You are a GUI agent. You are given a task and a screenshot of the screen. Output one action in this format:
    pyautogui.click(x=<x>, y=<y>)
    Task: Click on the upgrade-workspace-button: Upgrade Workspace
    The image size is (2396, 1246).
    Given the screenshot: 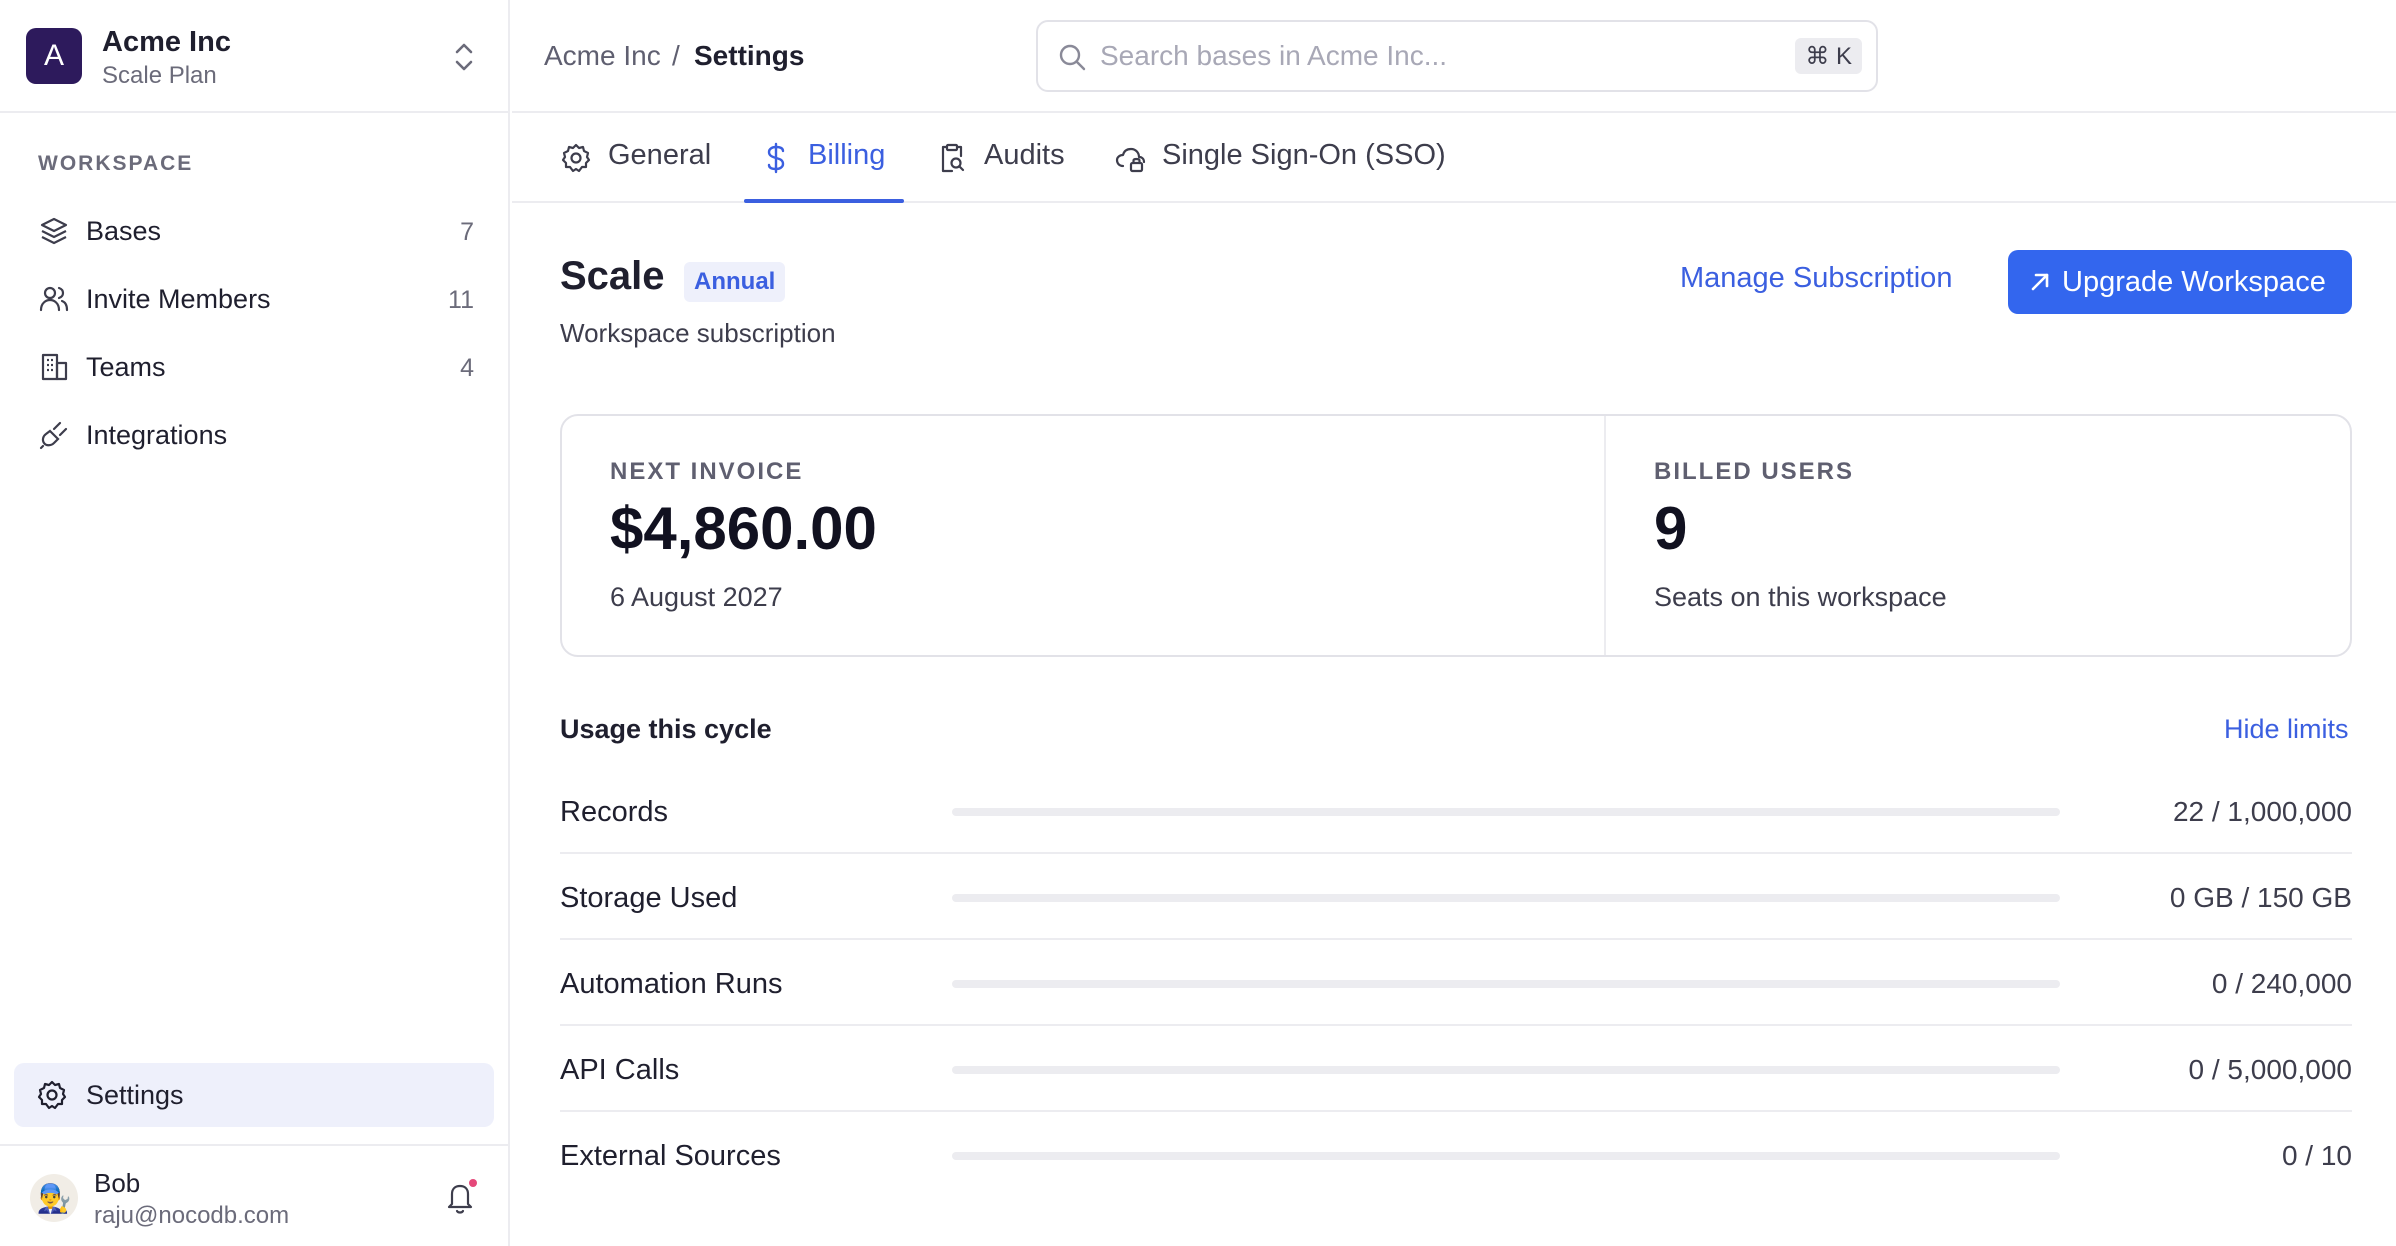 What is the action you would take?
    pyautogui.click(x=2180, y=282)
    